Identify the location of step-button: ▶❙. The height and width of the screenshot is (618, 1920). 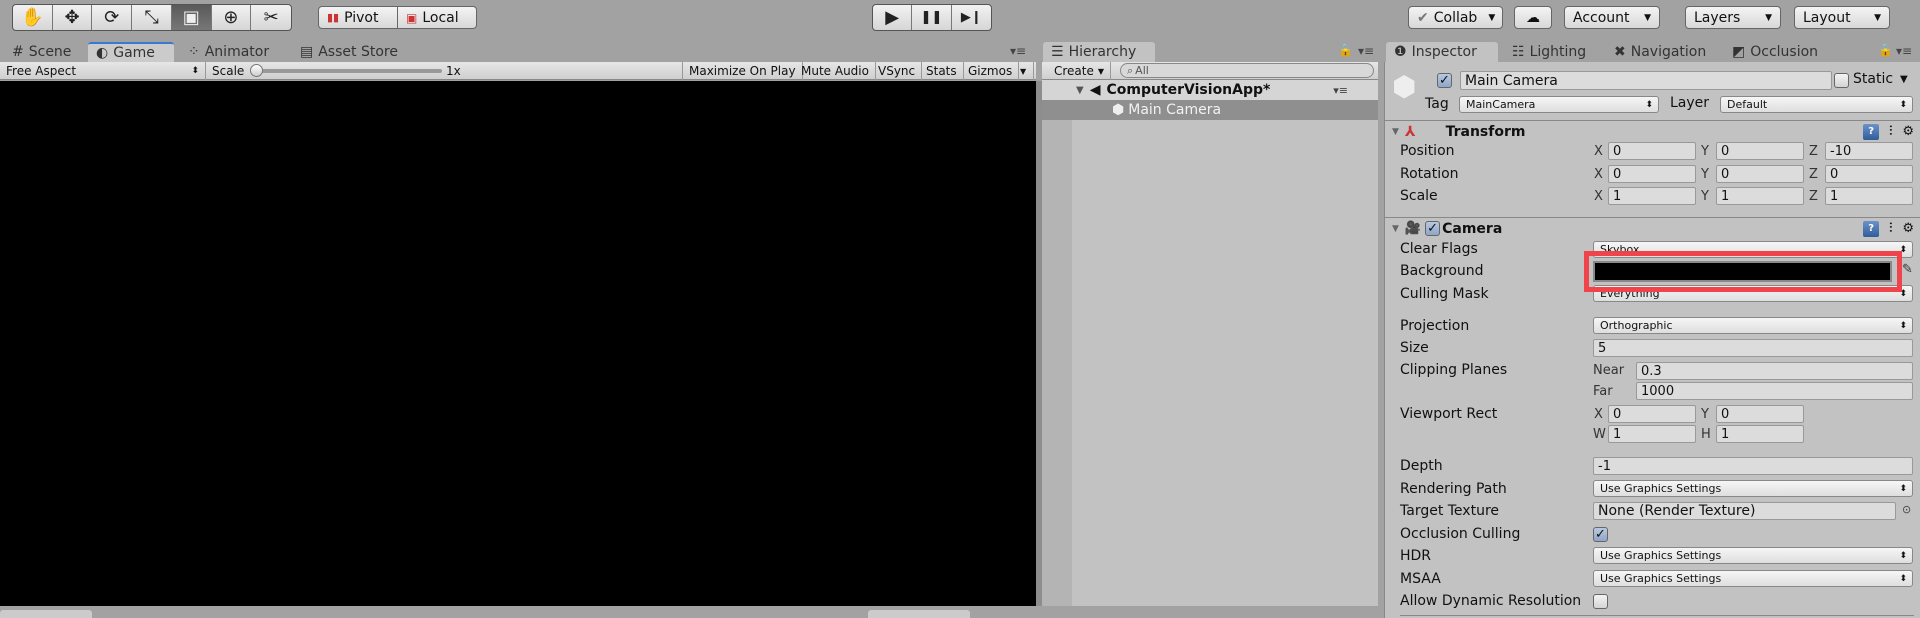
(971, 17).